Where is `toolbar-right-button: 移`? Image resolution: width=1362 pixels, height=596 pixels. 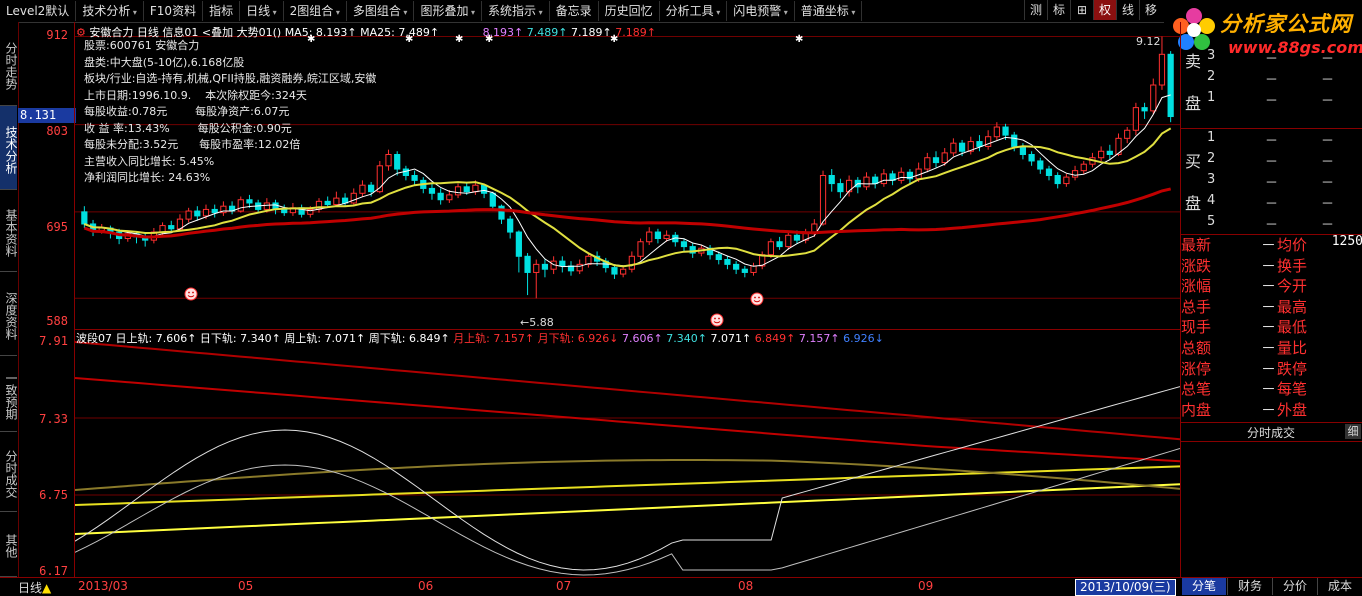
toolbar-right-button: 移 is located at coordinates (1150, 10).